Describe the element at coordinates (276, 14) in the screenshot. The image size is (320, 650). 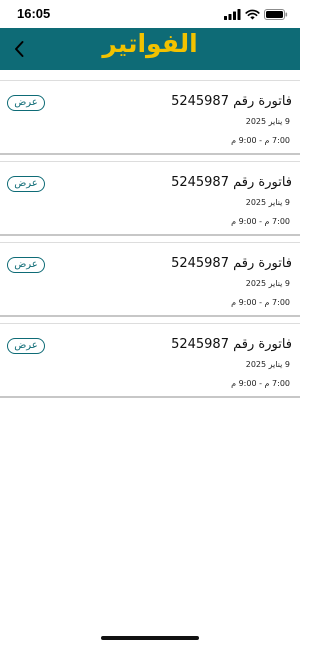
I see `battery-icon` at that location.